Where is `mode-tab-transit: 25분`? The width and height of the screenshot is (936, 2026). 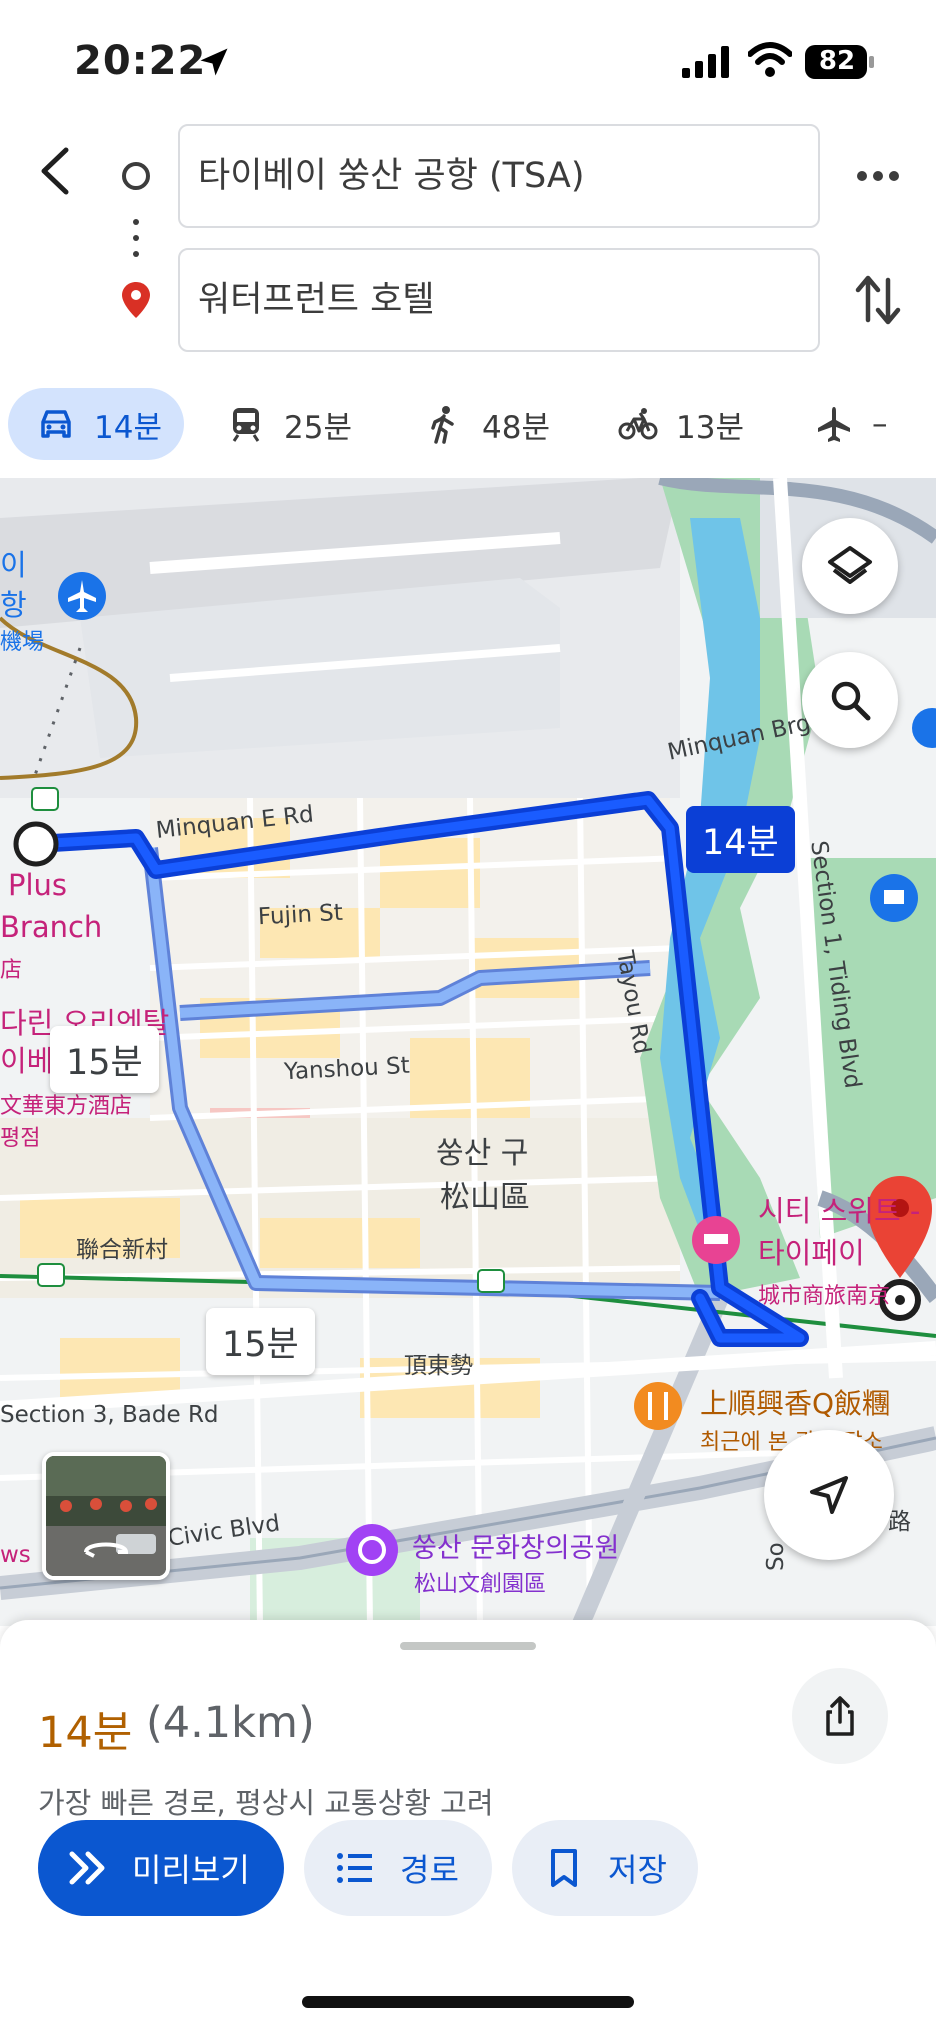 mode-tab-transit: 25분 is located at coordinates (289, 424).